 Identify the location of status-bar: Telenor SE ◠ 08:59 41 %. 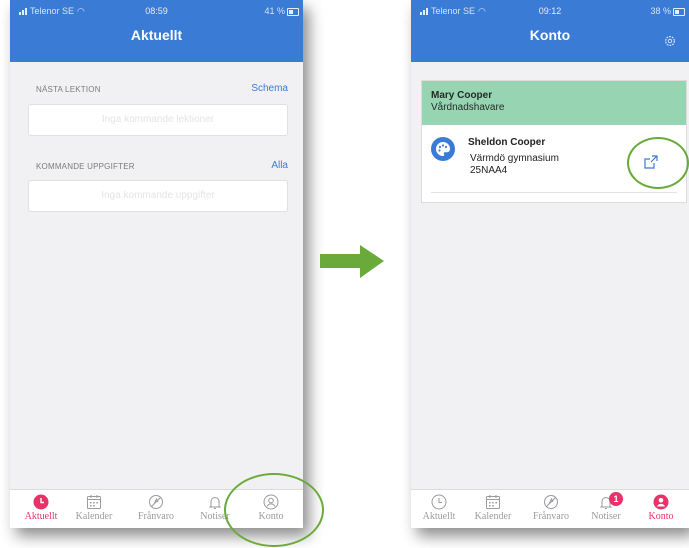
(156, 13).